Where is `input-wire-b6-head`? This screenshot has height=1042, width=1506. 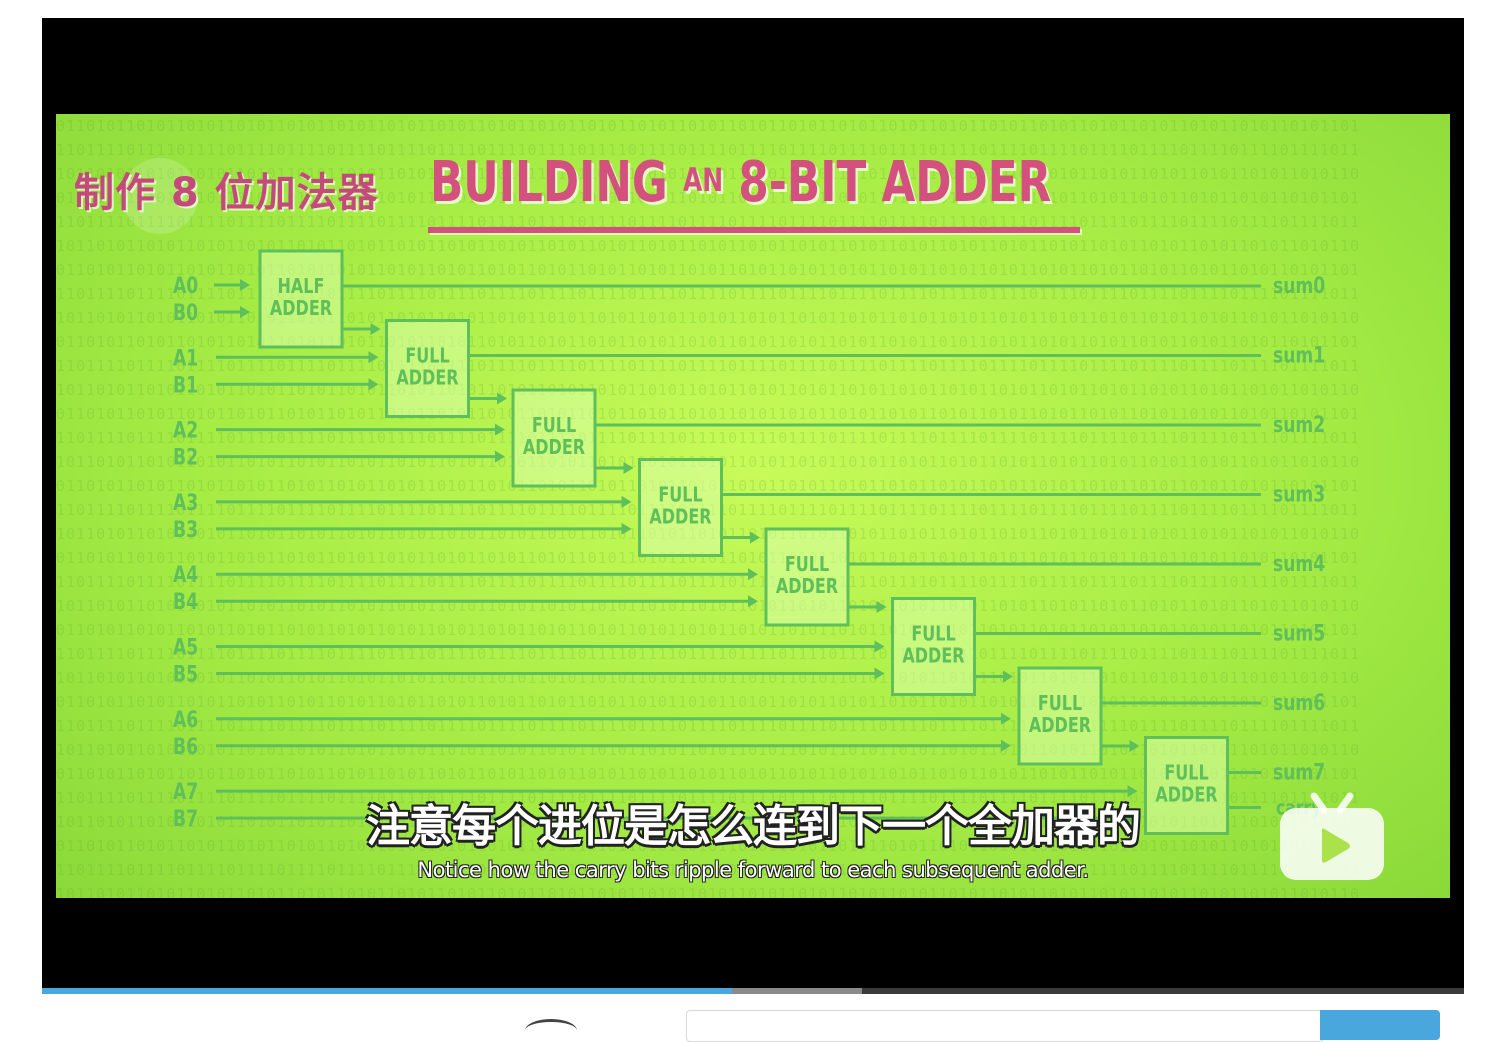
input-wire-b6-head is located at coordinates (1006, 745).